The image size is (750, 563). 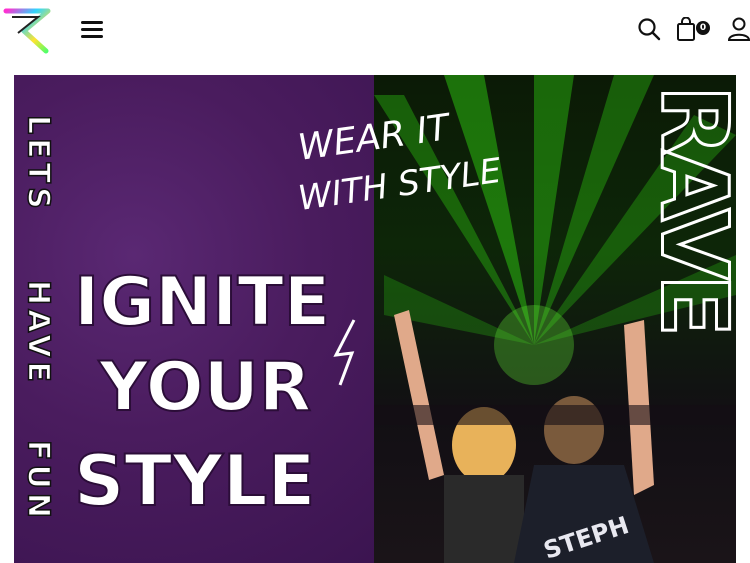 What do you see at coordinates (38, 333) in the screenshot?
I see `side-text-have: HAVE` at bounding box center [38, 333].